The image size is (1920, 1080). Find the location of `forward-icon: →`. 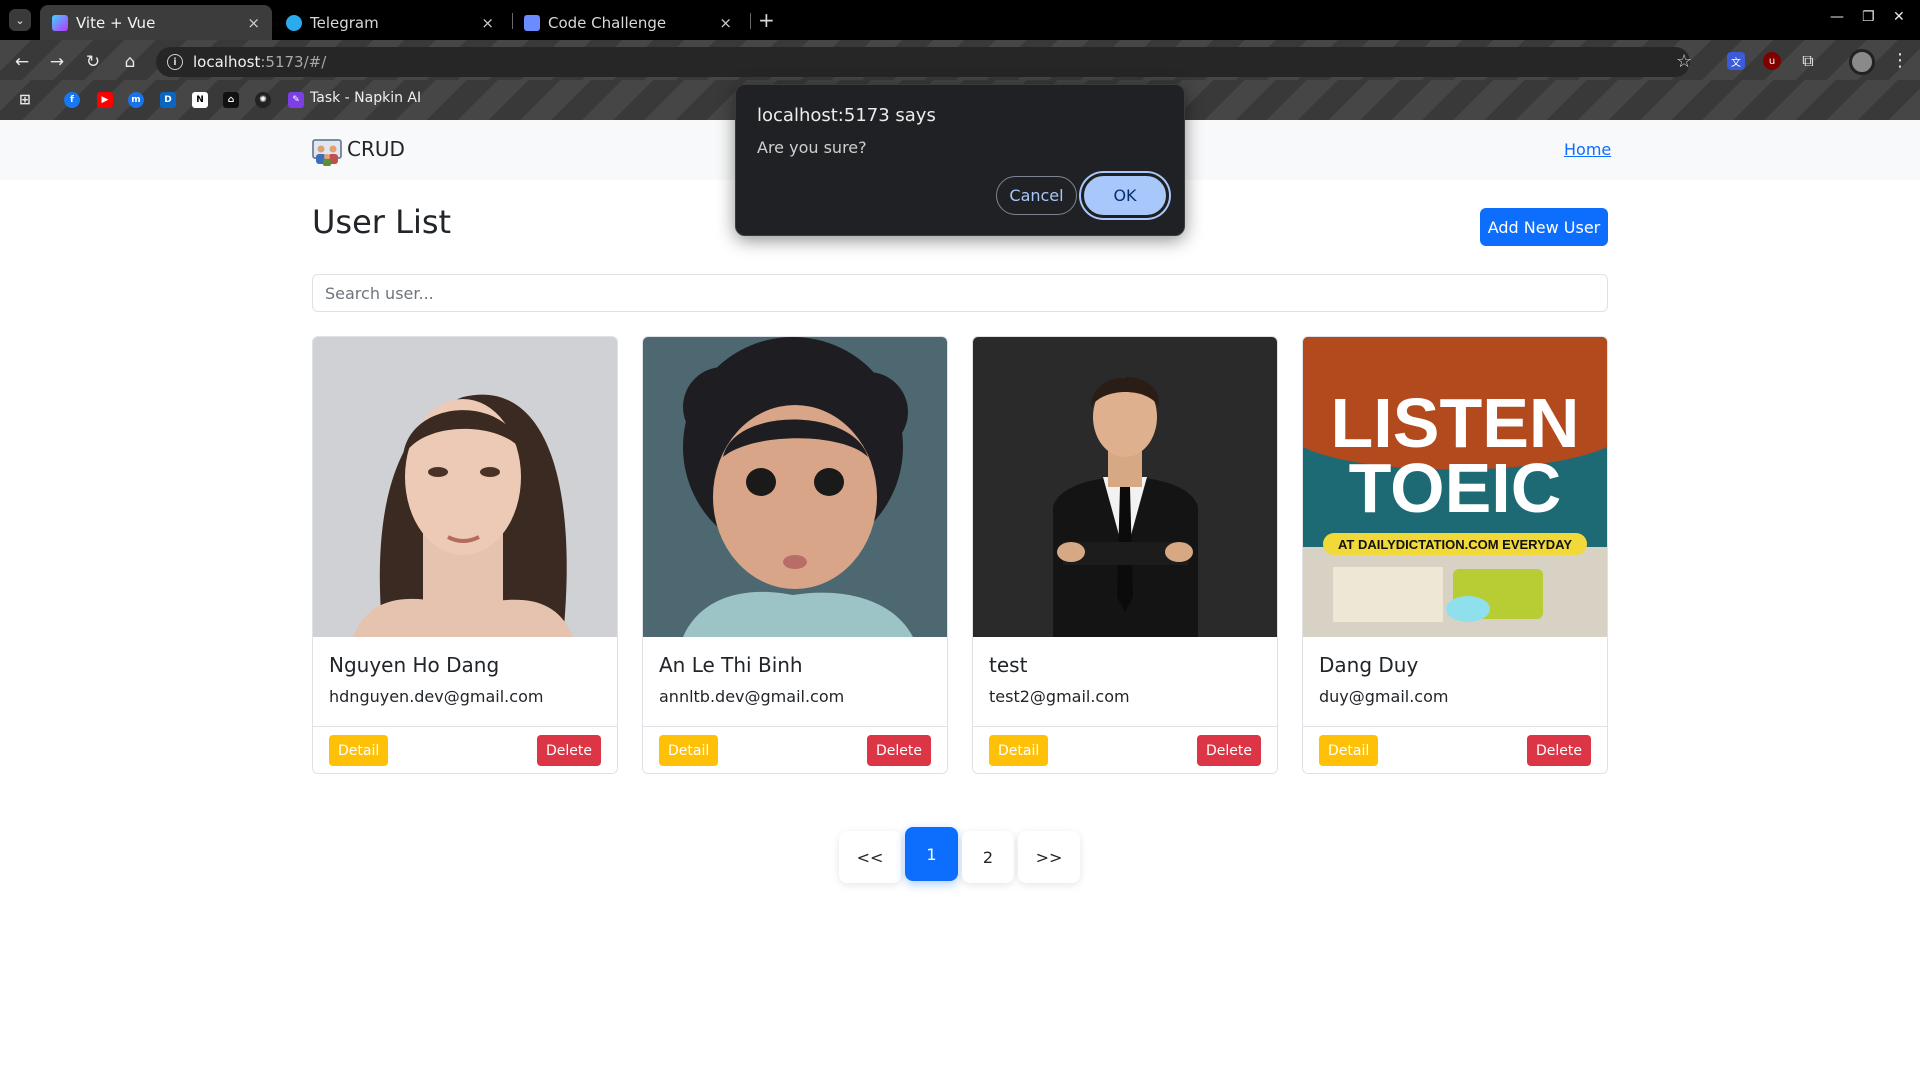

forward-icon: → is located at coordinates (57, 62).